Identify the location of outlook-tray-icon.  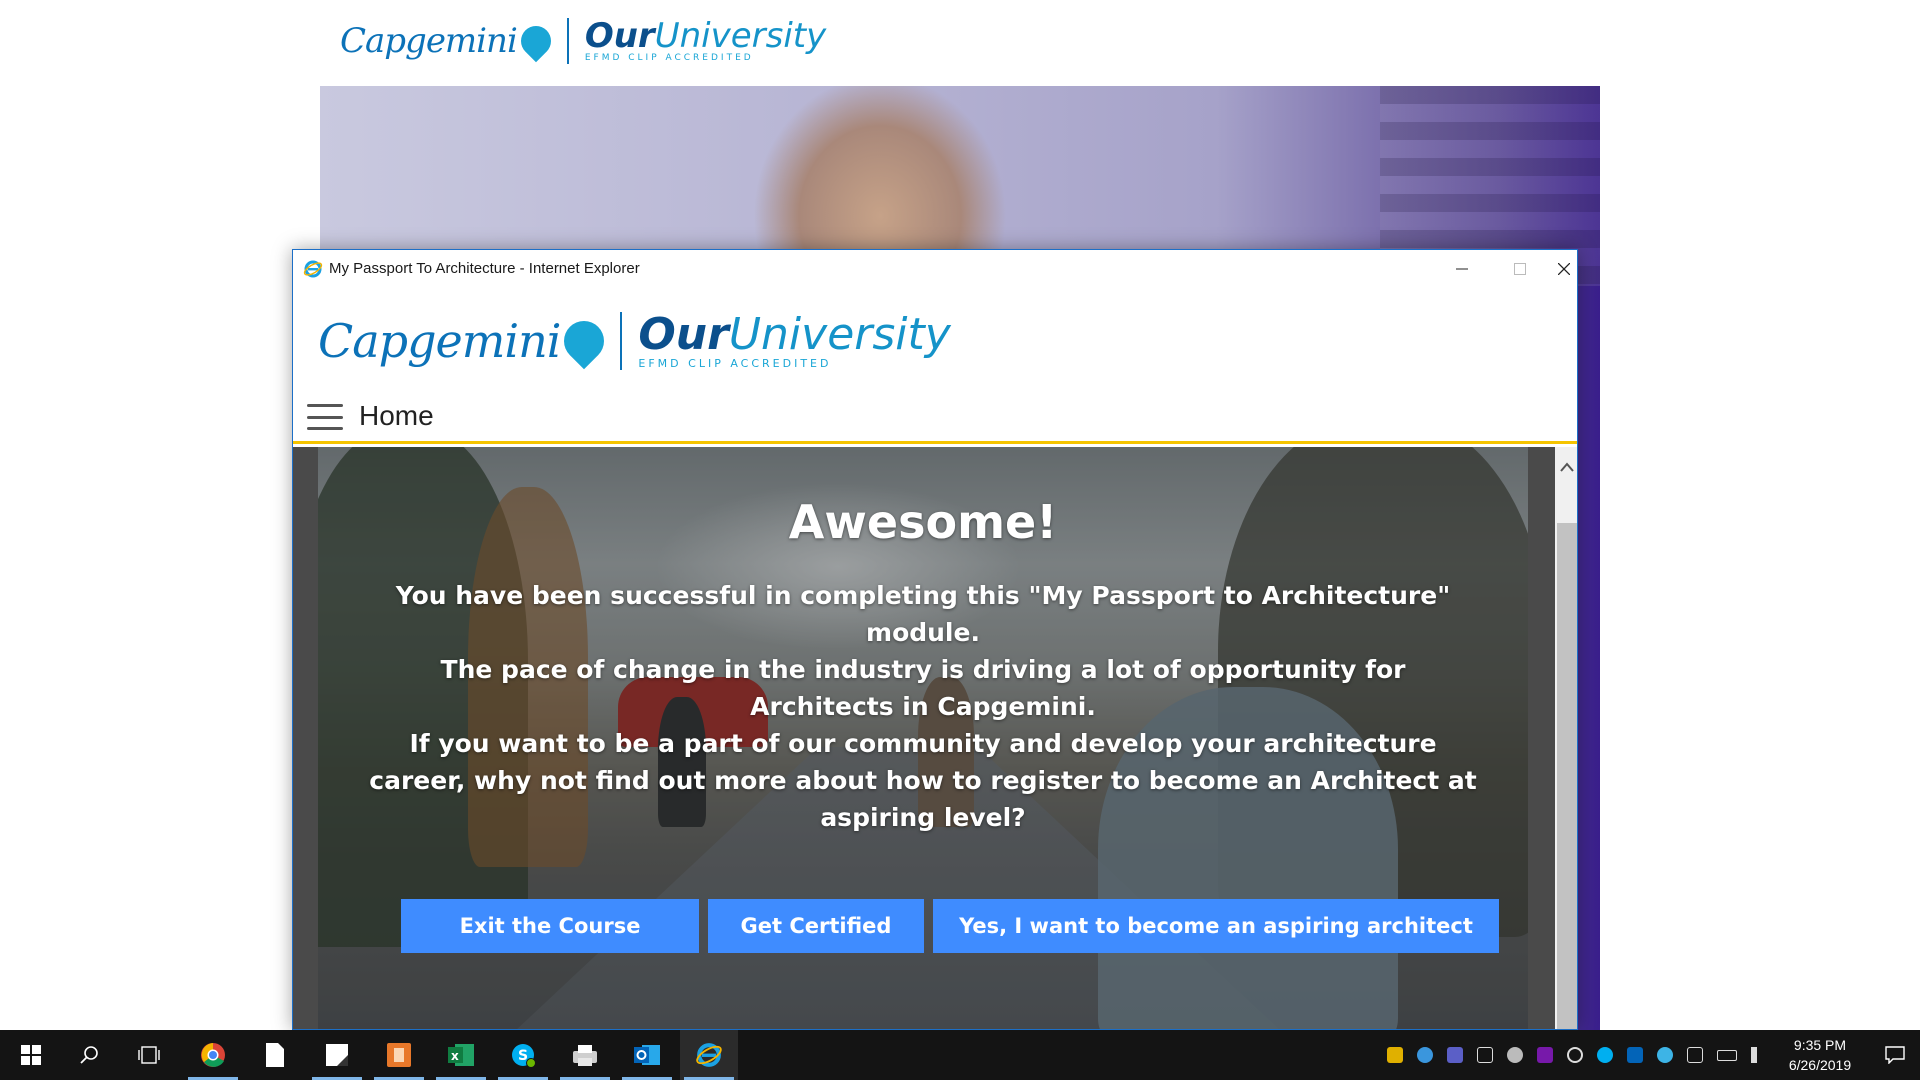
(1635, 1055).